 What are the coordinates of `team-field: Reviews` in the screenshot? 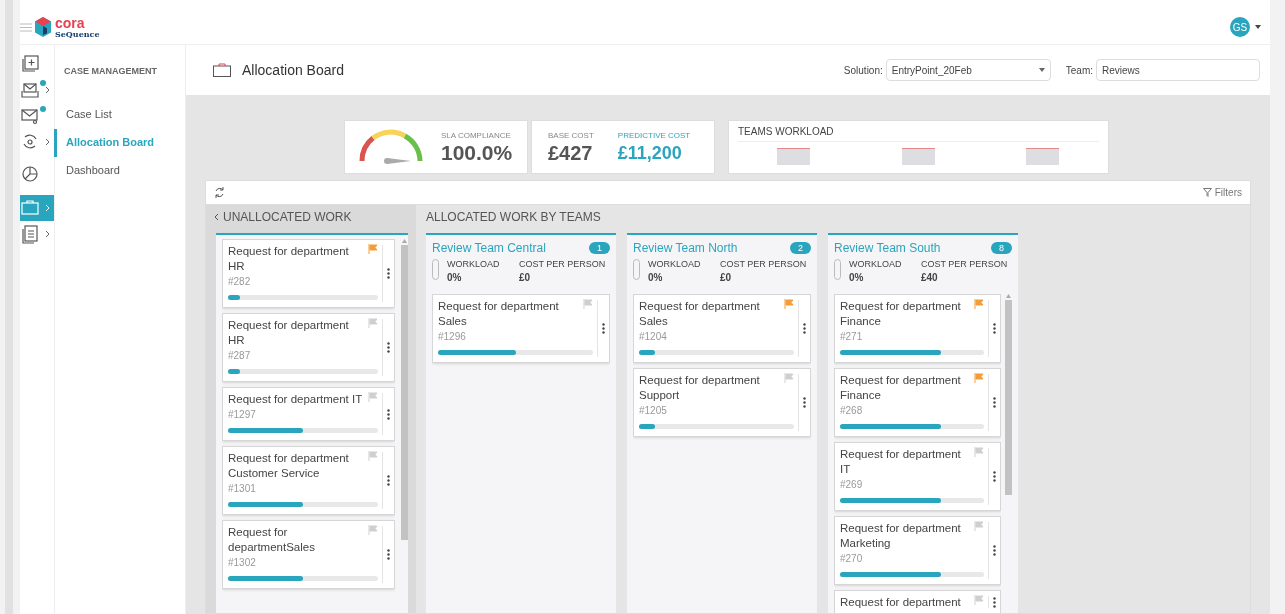 It's located at (1178, 70).